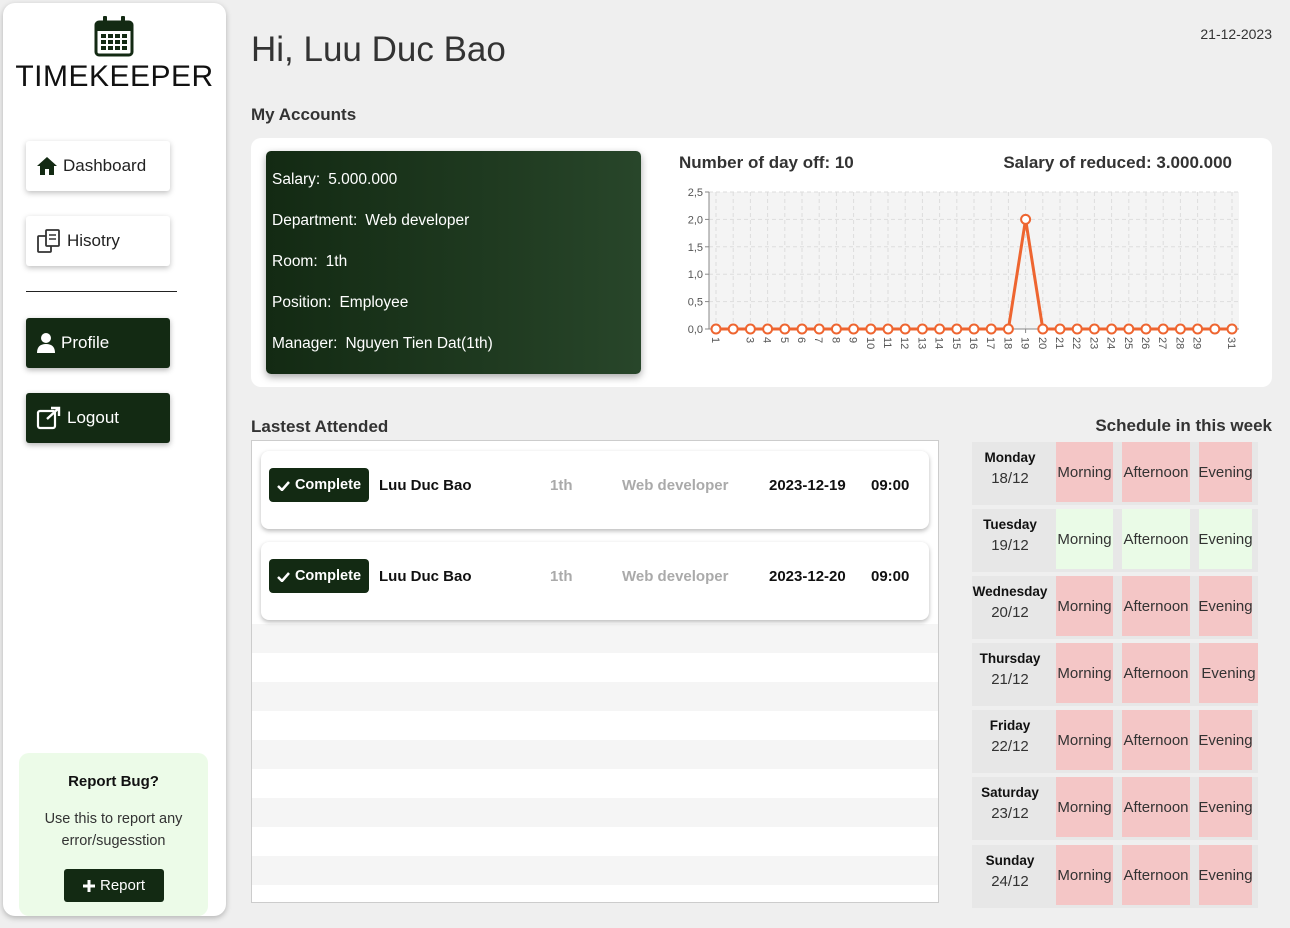 This screenshot has width=1290, height=928. What do you see at coordinates (1010, 881) in the screenshot?
I see `schedule-day-date: 24/12` at bounding box center [1010, 881].